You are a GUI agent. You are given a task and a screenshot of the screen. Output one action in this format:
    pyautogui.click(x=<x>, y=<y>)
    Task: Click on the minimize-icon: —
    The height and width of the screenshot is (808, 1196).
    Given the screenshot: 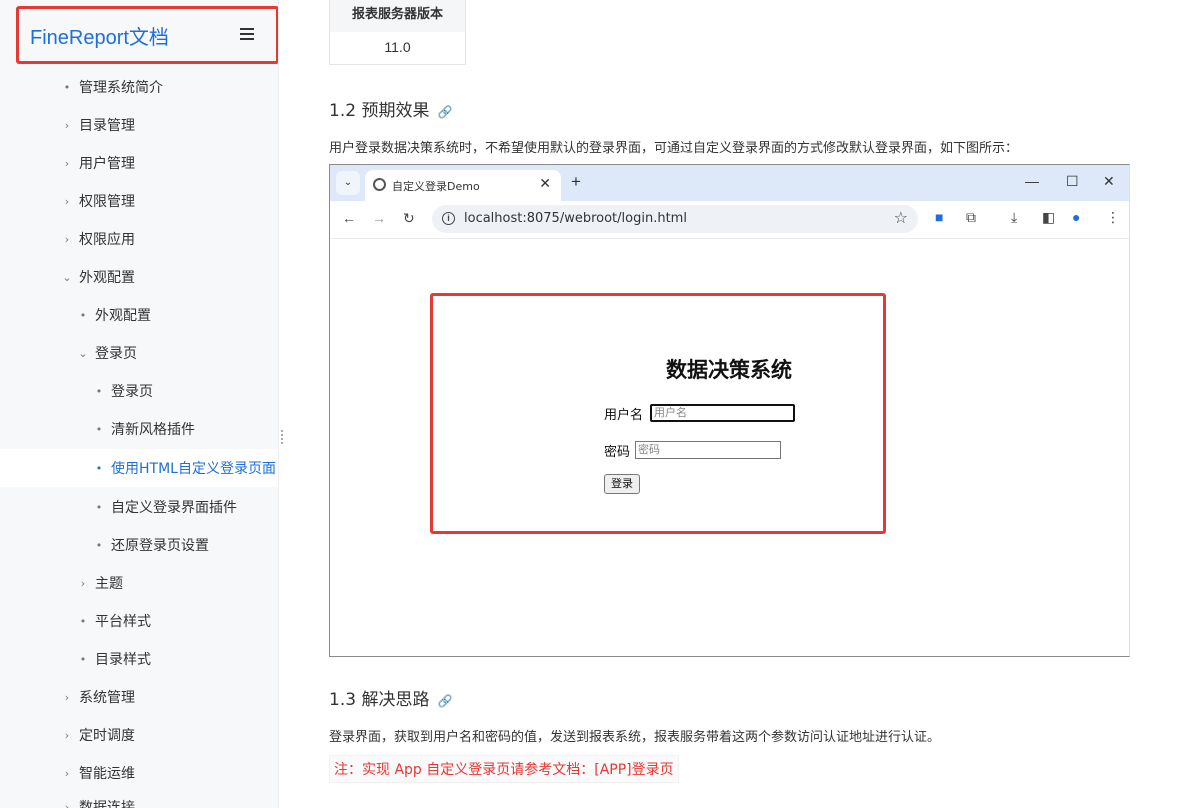 What is the action you would take?
    pyautogui.click(x=1032, y=181)
    